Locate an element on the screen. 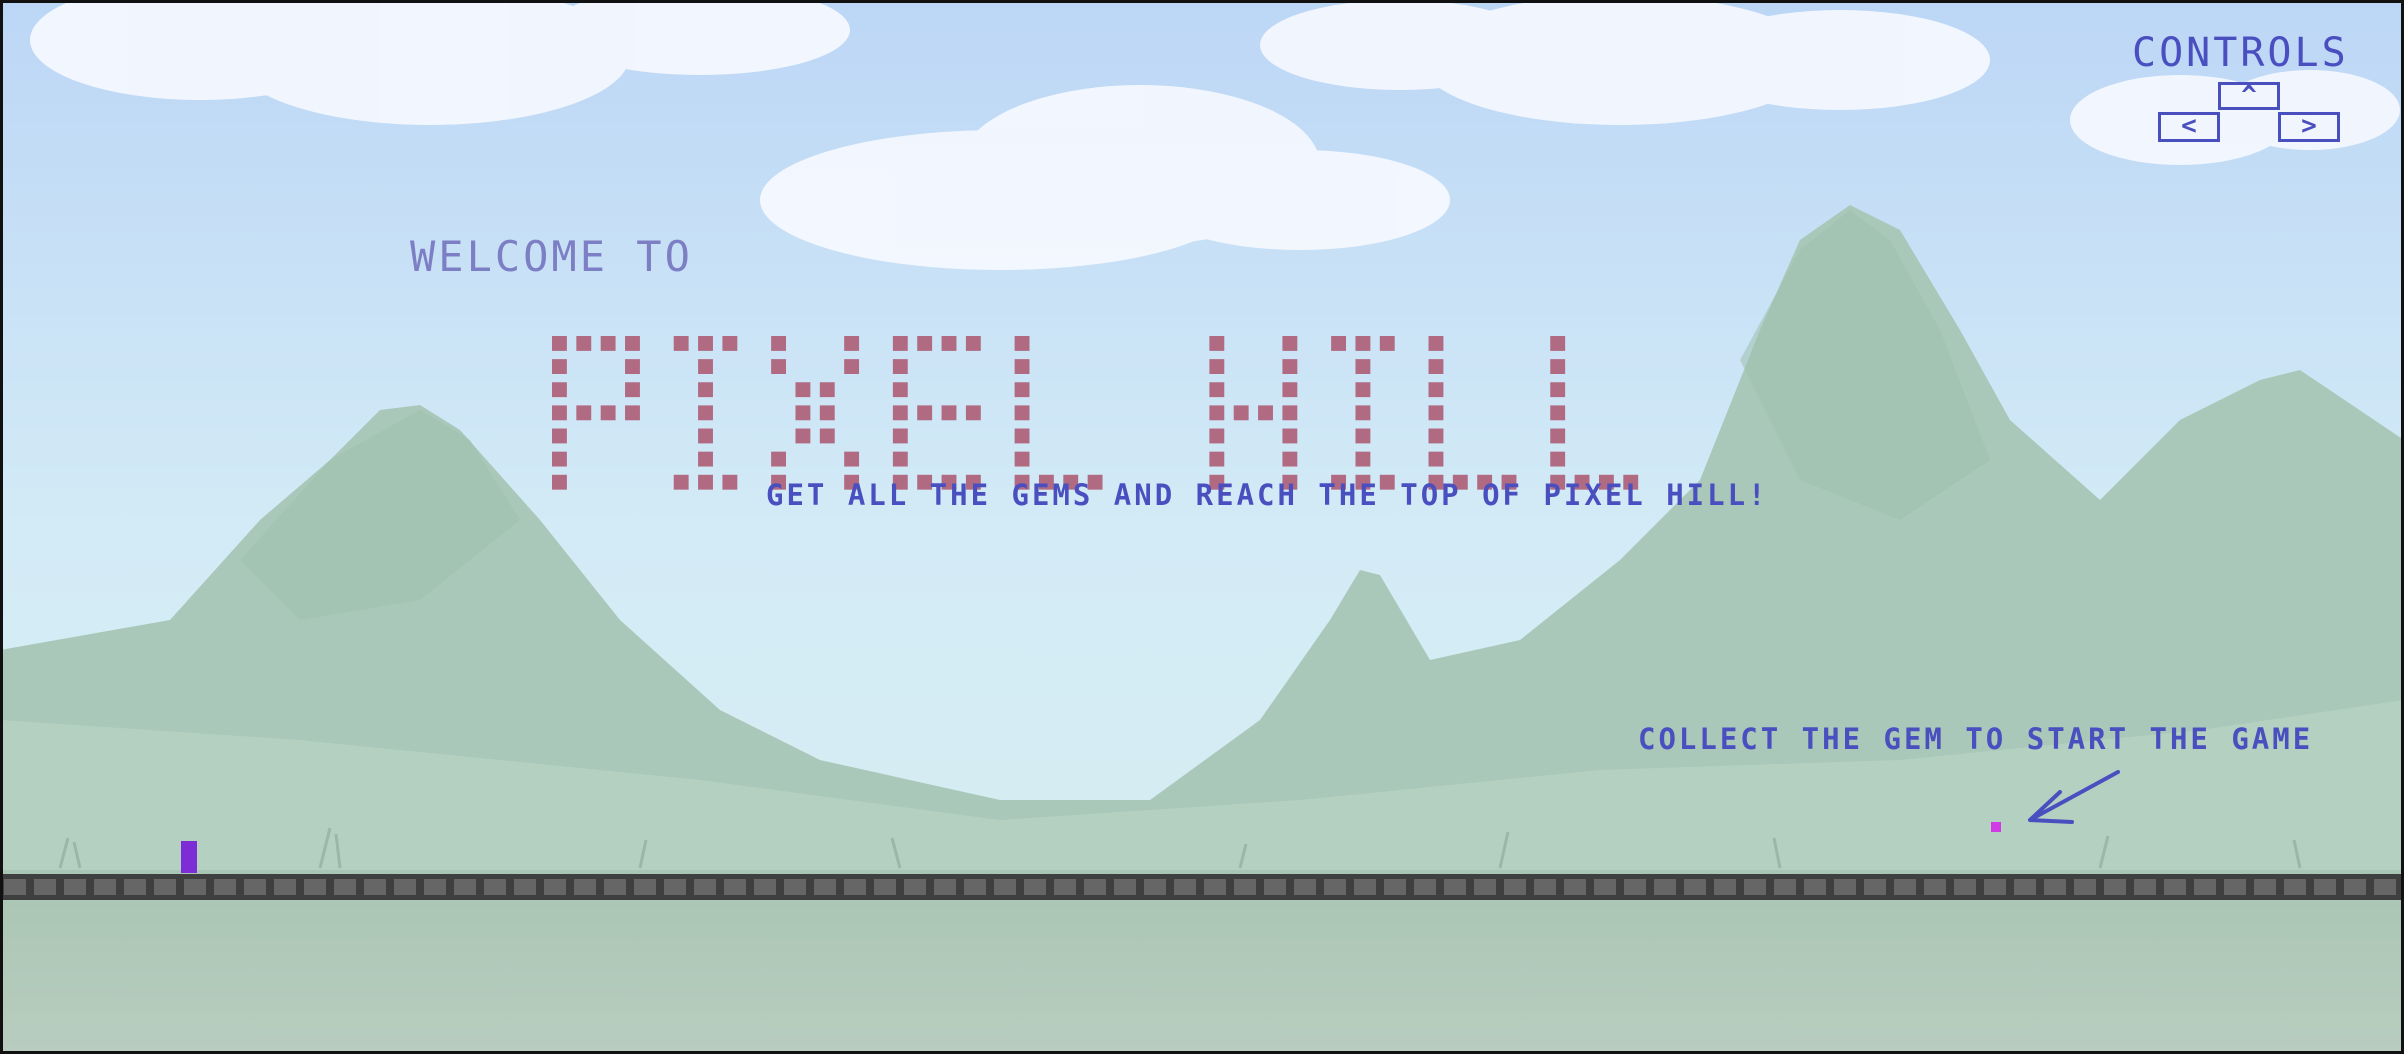 Image resolution: width=2404 pixels, height=1054 pixels. controls-title: CONTROLS is located at coordinates (2240, 53).